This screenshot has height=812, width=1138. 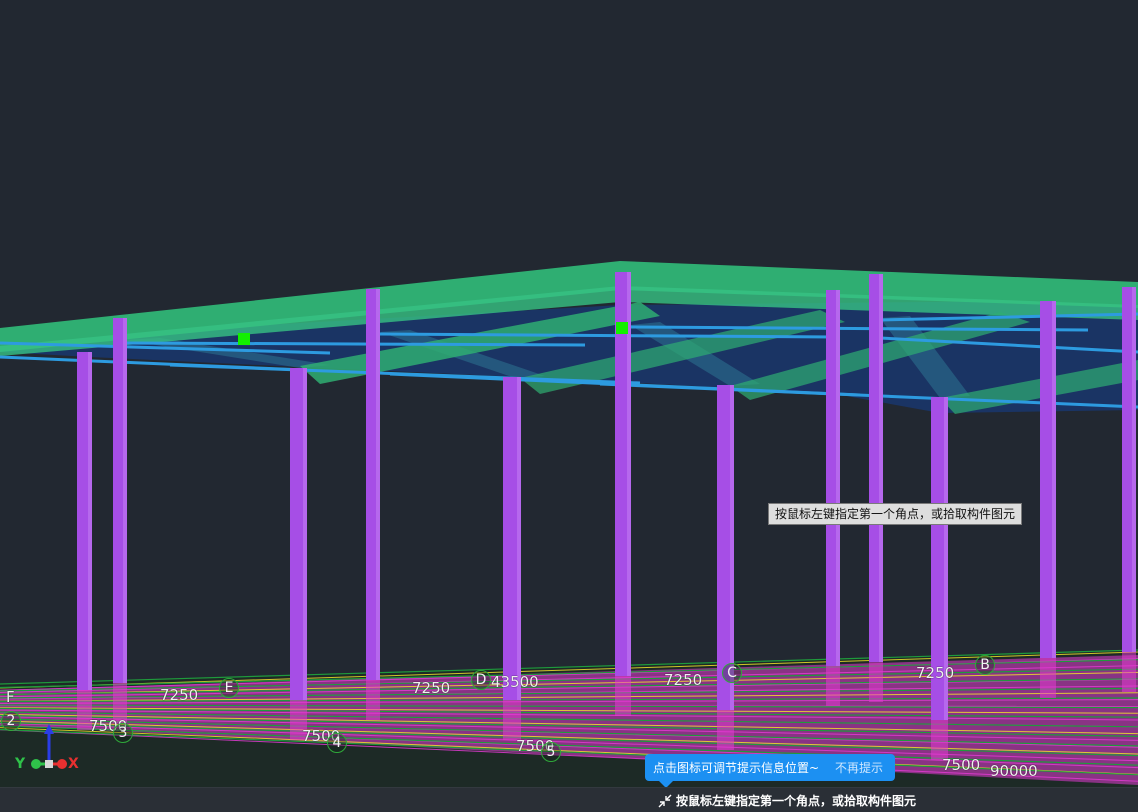 What do you see at coordinates (665, 801) in the screenshot?
I see `adjust-position-icon` at bounding box center [665, 801].